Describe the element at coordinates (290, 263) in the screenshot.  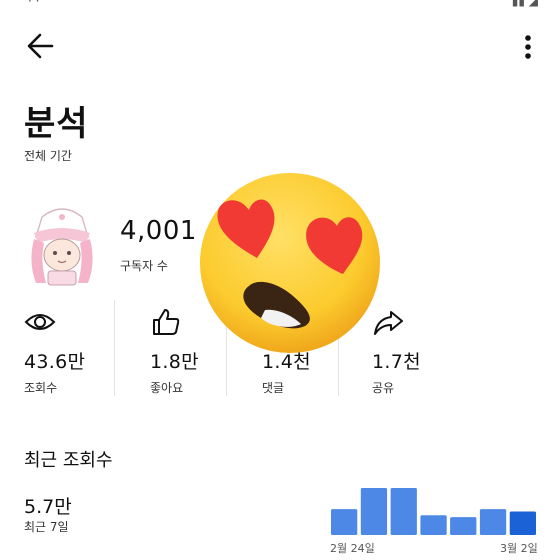
I see `heart-eyes-emoji-sticker` at that location.